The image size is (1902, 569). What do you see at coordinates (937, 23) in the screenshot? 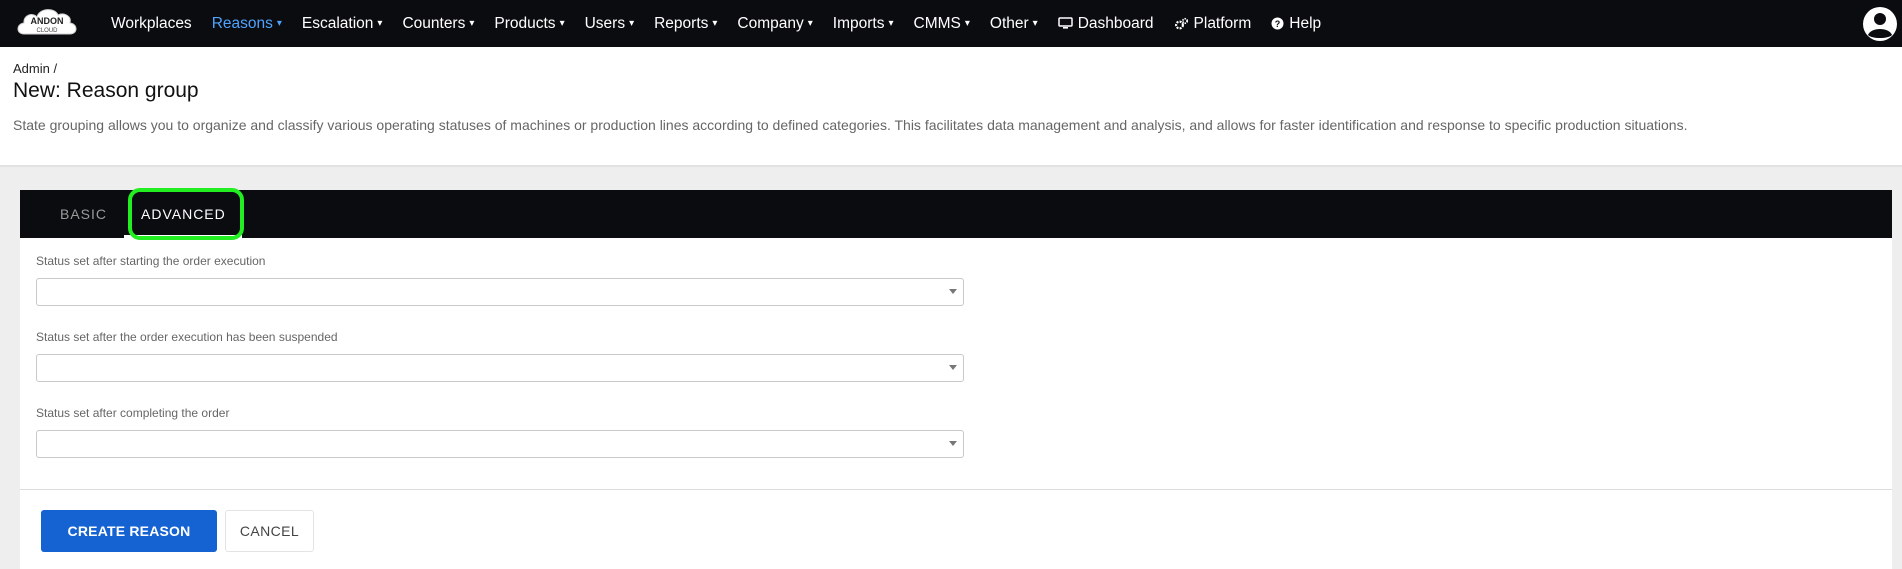
I see `nav-label: CMMS` at bounding box center [937, 23].